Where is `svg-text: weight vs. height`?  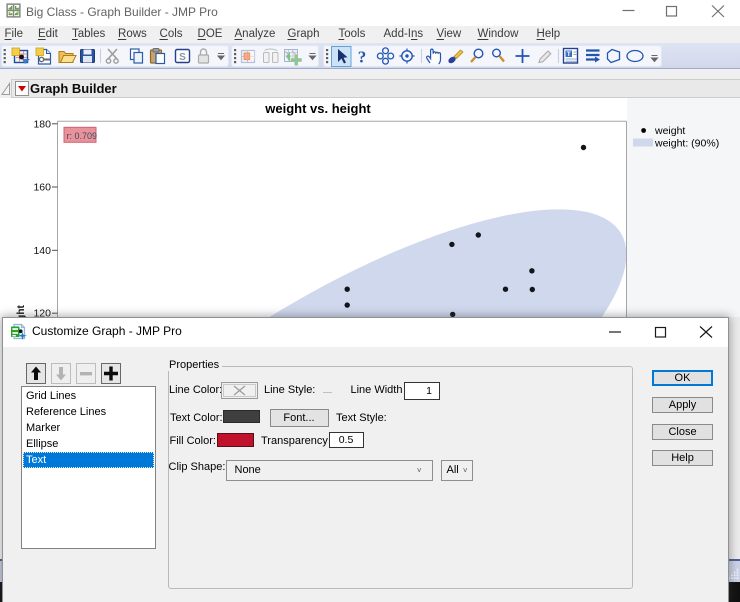
svg-text: weight vs. height is located at coordinates (317, 108).